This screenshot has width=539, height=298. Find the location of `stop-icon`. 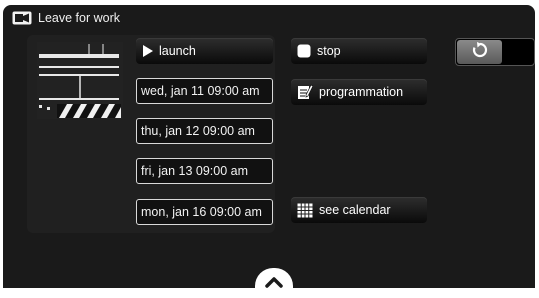

stop-icon is located at coordinates (304, 51).